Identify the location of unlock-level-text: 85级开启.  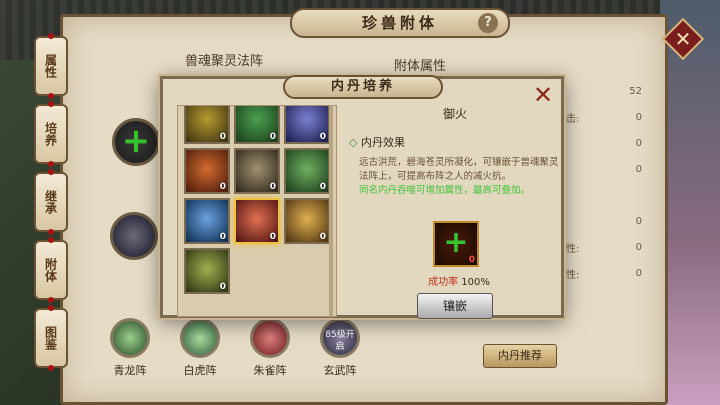
(340, 341).